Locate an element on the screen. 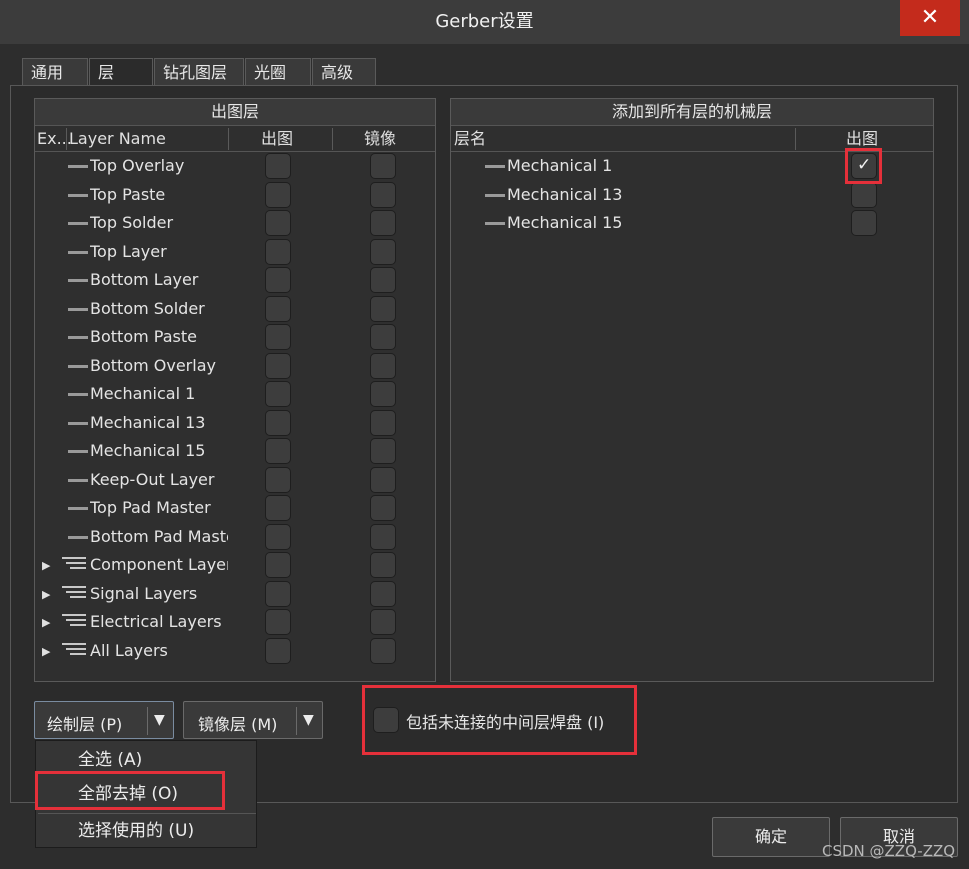 The height and width of the screenshot is (869, 969). mechanical-layer-name: Mechanical 1 is located at coordinates (560, 165).